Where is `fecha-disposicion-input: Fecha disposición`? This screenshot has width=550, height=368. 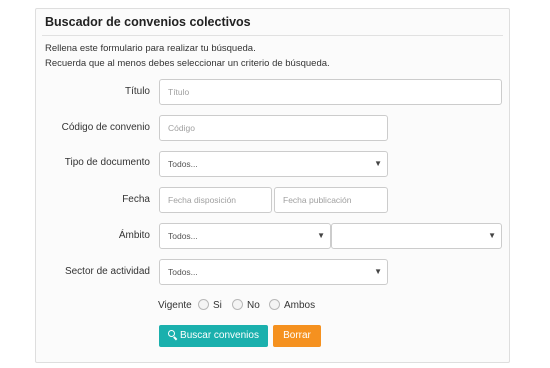 fecha-disposicion-input: Fecha disposición is located at coordinates (215, 200).